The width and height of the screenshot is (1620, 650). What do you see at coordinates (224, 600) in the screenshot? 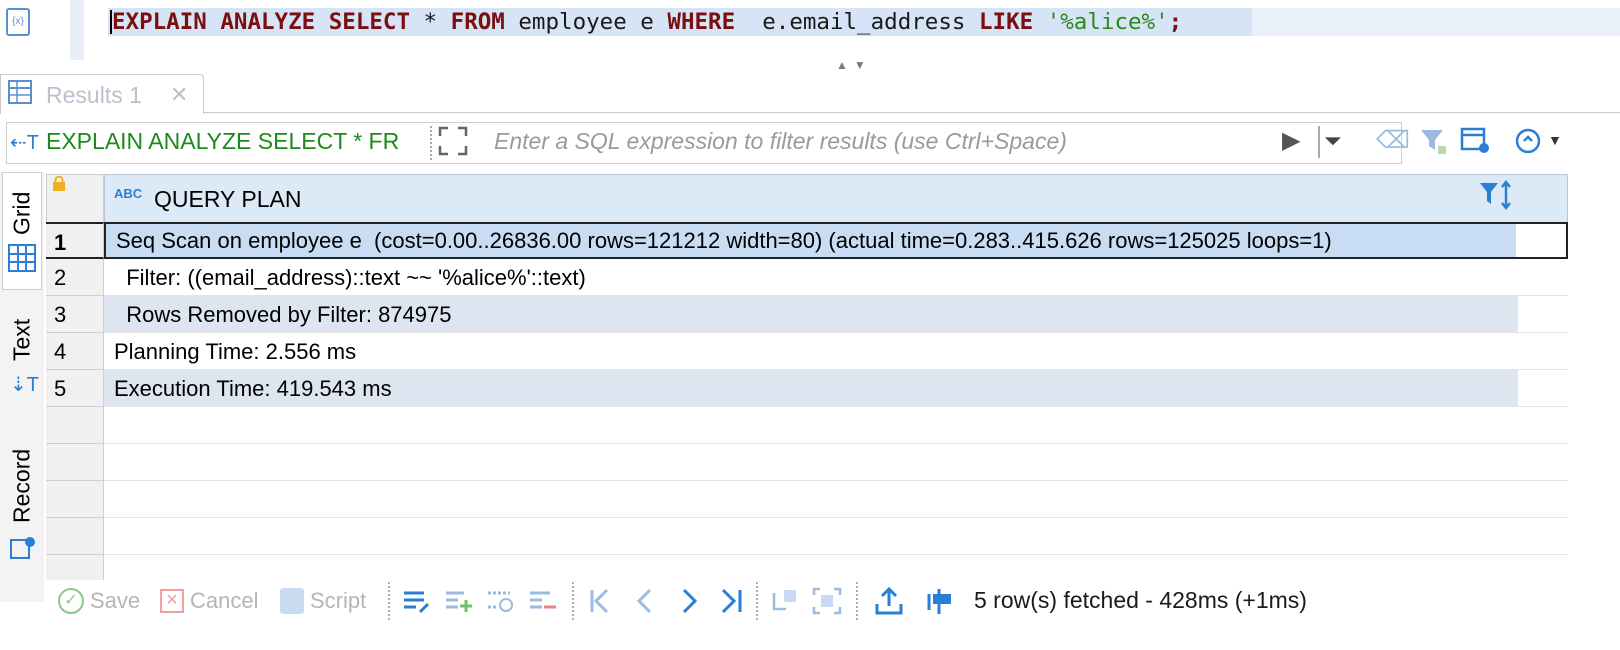
I see `cancel-label: Cancel` at bounding box center [224, 600].